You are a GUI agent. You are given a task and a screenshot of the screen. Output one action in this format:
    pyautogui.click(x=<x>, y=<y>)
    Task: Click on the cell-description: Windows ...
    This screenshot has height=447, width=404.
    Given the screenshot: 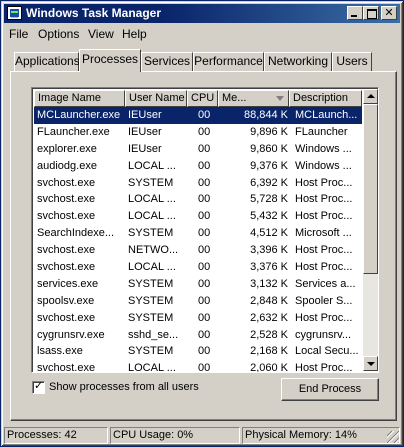 What is the action you would take?
    pyautogui.click(x=323, y=148)
    